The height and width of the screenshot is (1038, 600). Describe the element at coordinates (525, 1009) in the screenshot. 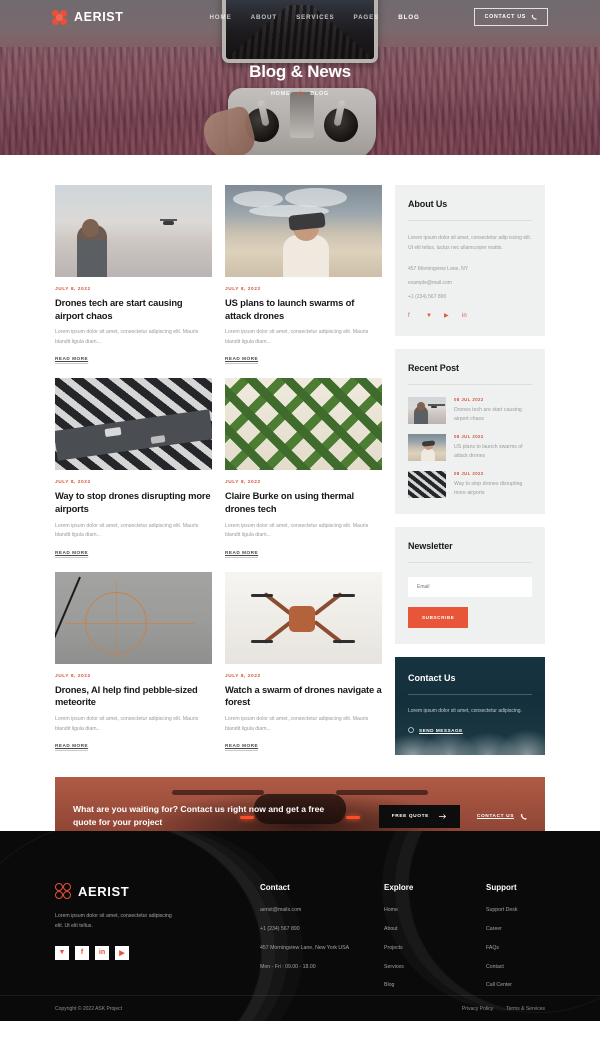

I see `terms-services-link: Terms & Services` at that location.